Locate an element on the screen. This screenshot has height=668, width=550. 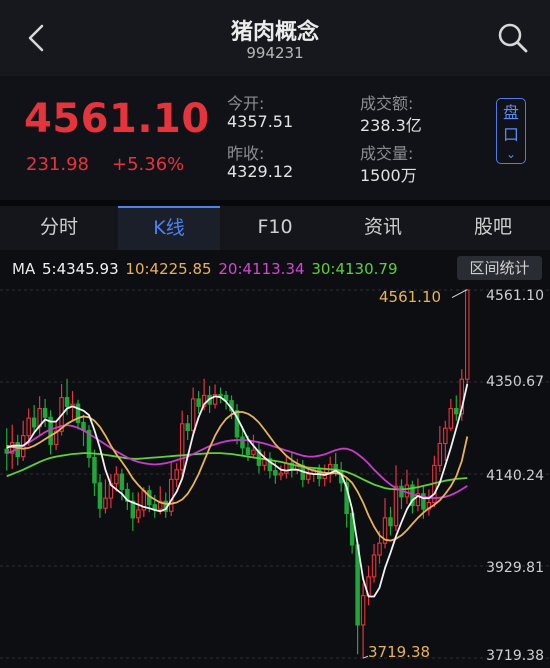
y-tick-label: 3719.38 is located at coordinates (515, 656).